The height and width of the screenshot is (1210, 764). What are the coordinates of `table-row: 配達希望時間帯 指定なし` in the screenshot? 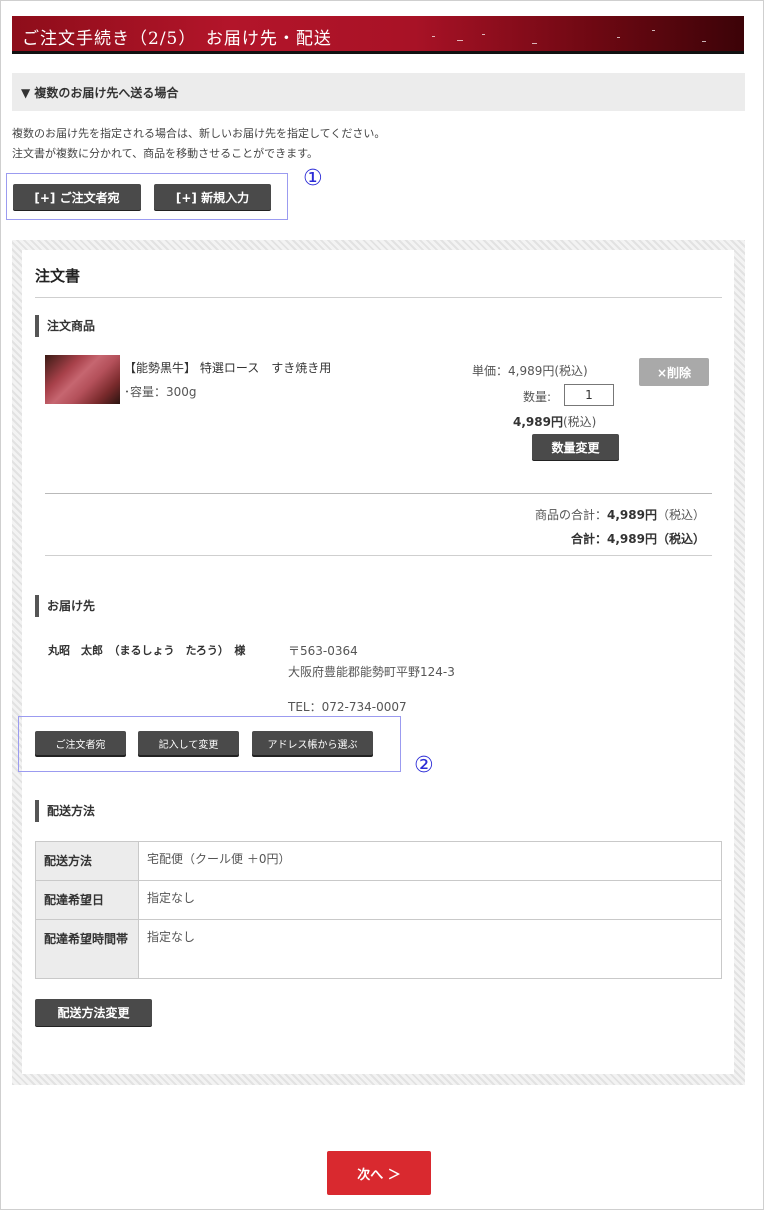 It's located at (378, 949).